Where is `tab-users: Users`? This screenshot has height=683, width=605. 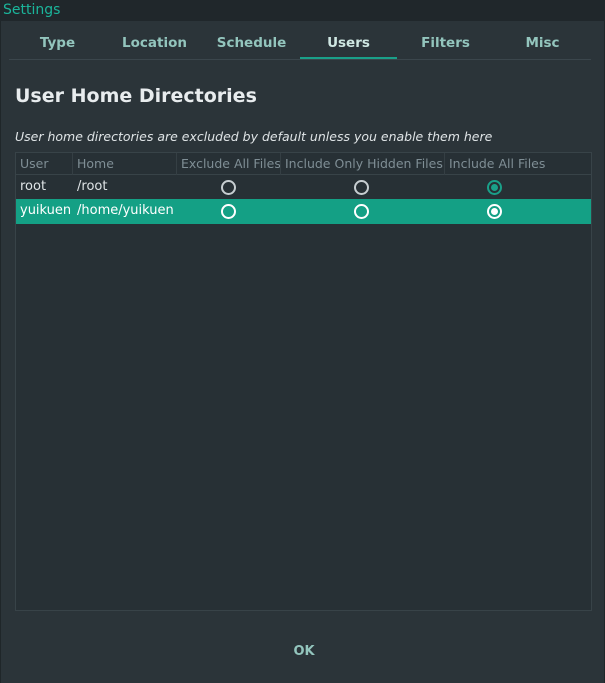 tab-users: Users is located at coordinates (348, 44).